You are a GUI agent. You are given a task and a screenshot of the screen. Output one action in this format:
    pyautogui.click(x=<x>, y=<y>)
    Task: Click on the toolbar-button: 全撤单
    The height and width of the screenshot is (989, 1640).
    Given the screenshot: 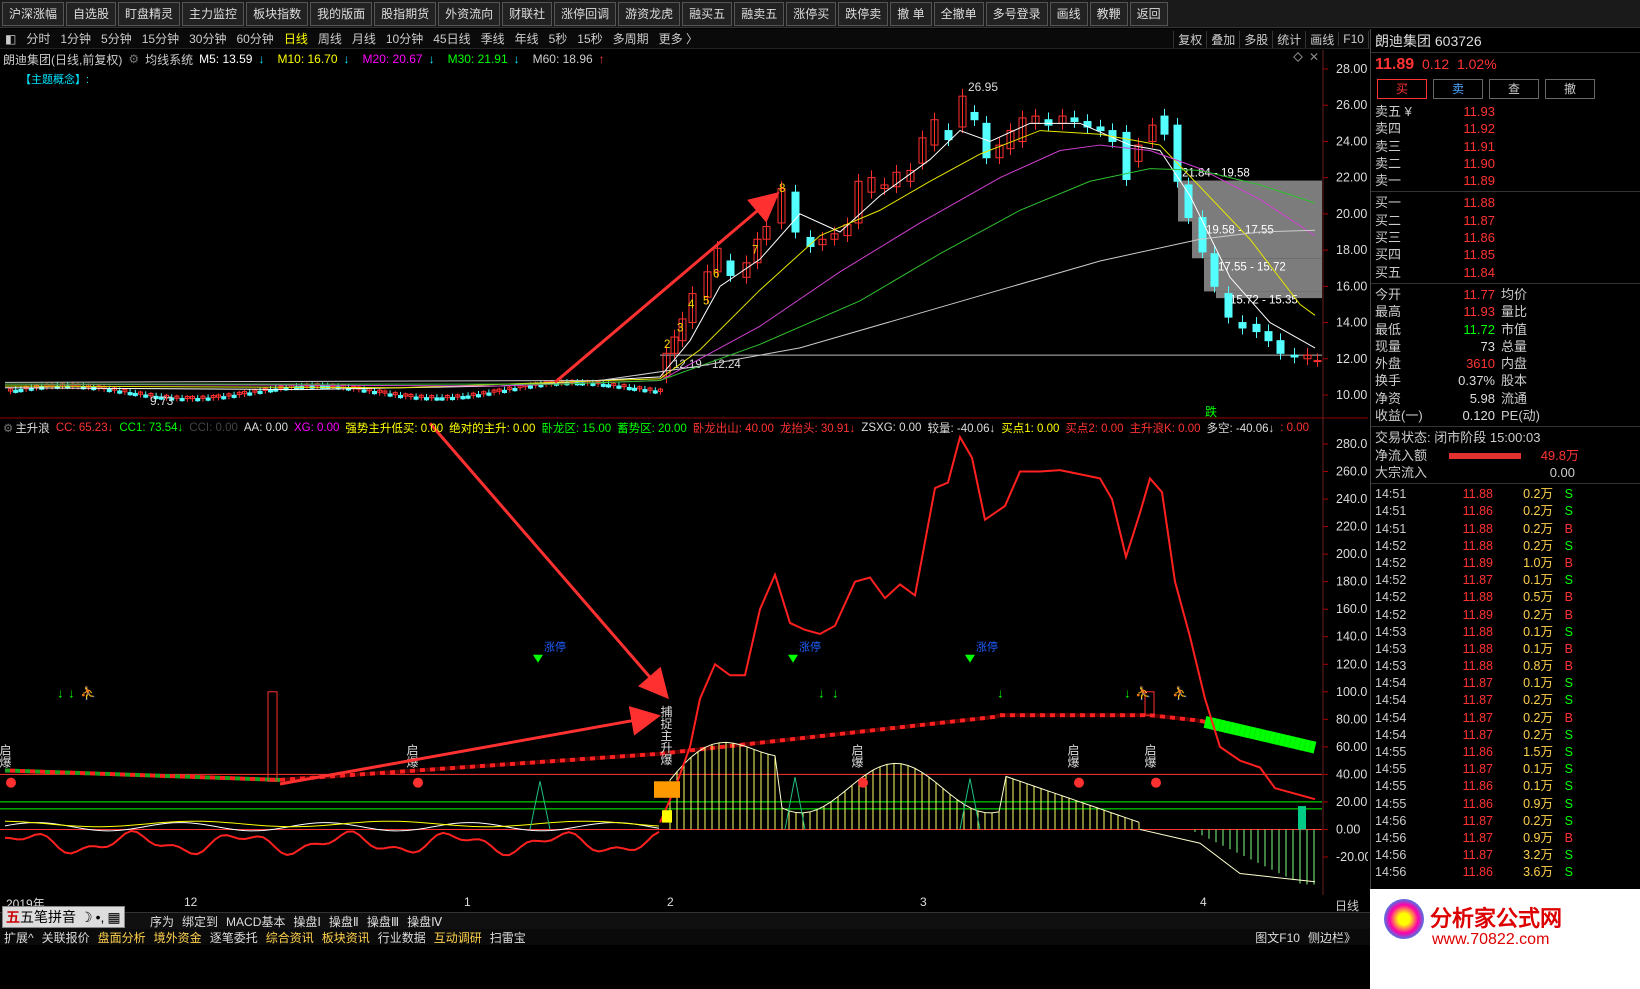 What is the action you would take?
    pyautogui.click(x=958, y=13)
    